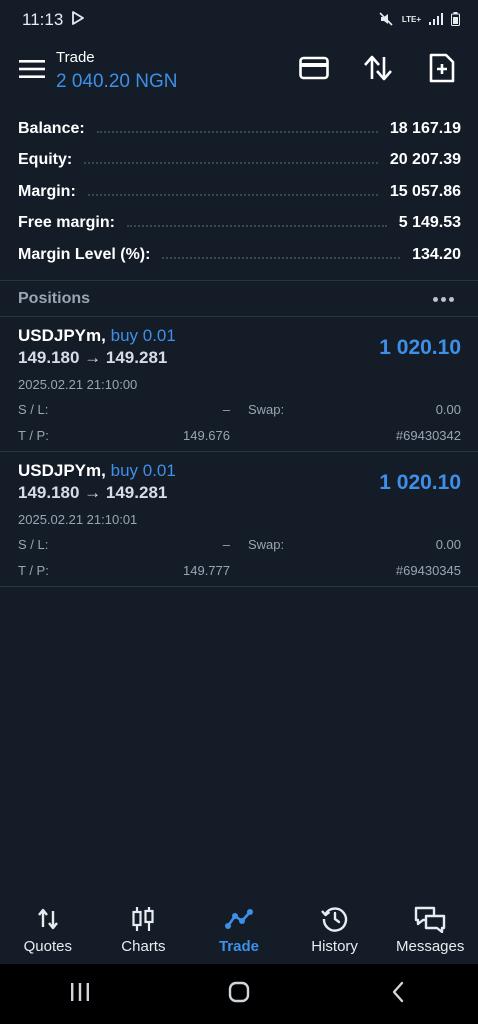 Image resolution: width=478 pixels, height=1024 pixels. I want to click on mute-icon, so click(386, 20).